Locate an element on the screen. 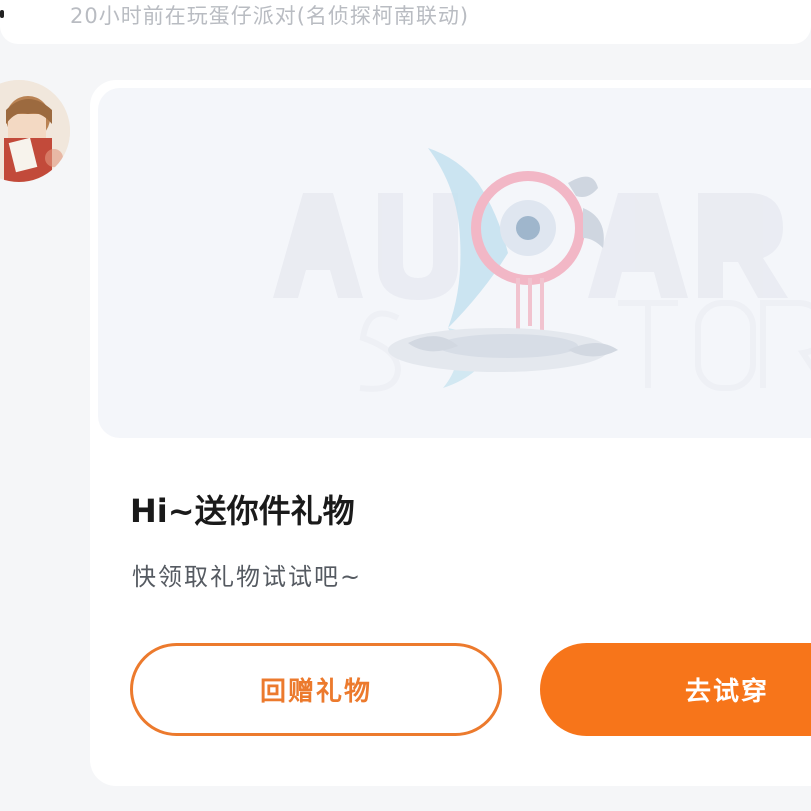 Image resolution: width=811 pixels, height=811 pixels. gift-title: Hi~送你件礼物 is located at coordinates (242, 511).